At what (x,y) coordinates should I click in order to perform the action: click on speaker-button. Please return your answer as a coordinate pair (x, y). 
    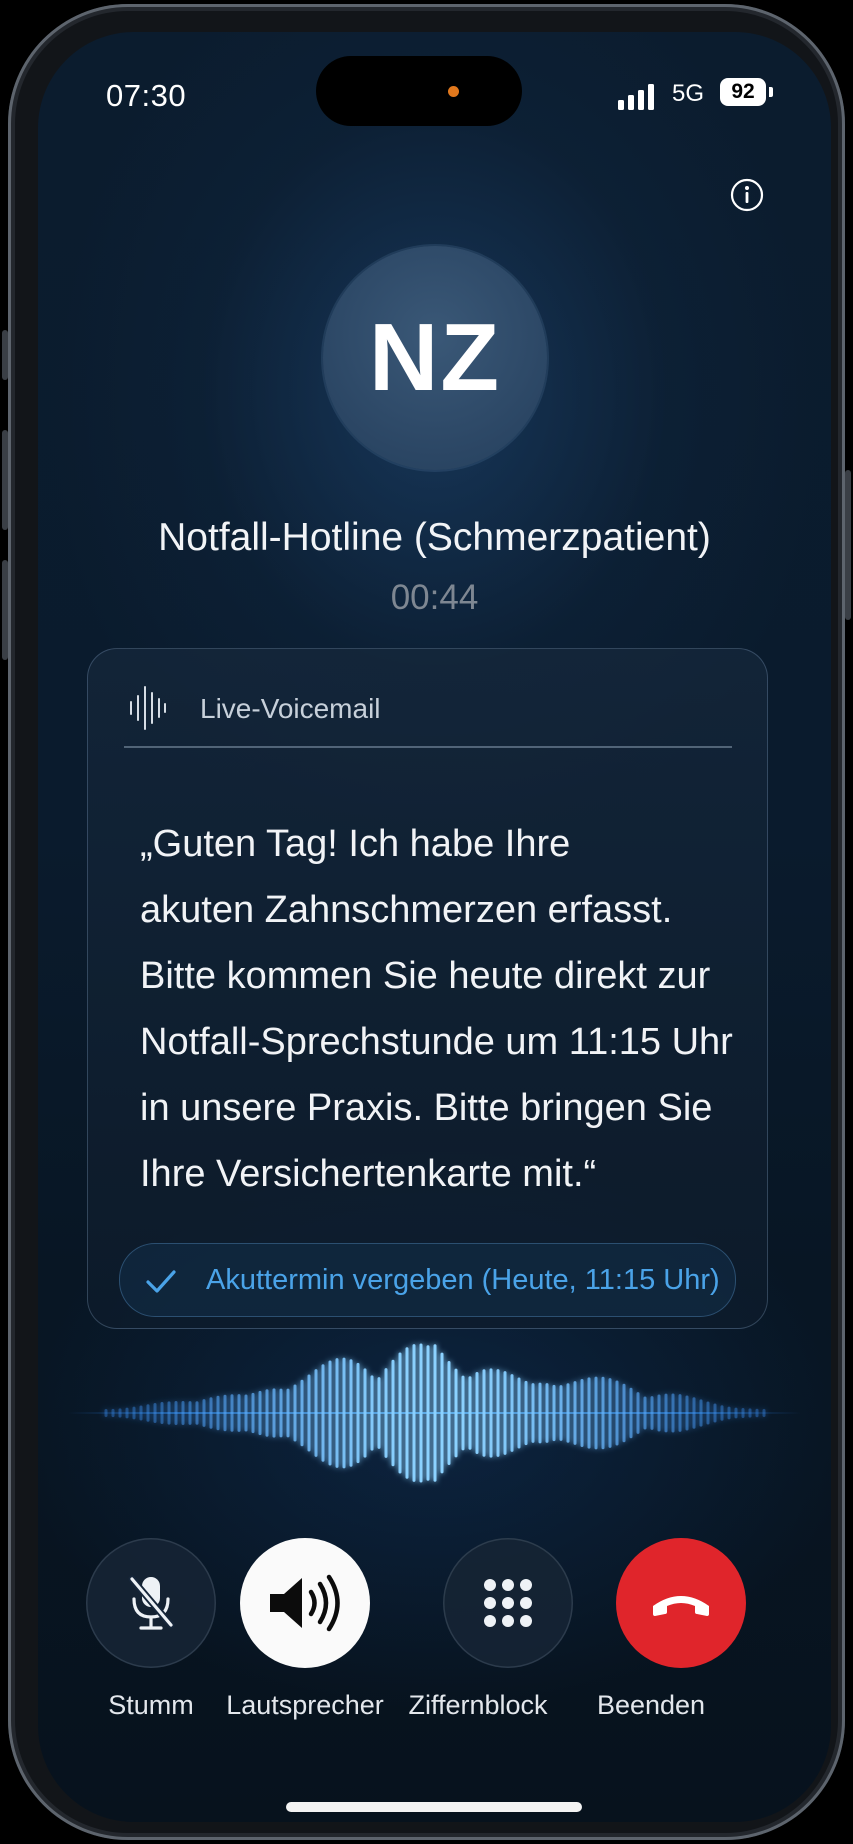
    Looking at the image, I should click on (305, 1603).